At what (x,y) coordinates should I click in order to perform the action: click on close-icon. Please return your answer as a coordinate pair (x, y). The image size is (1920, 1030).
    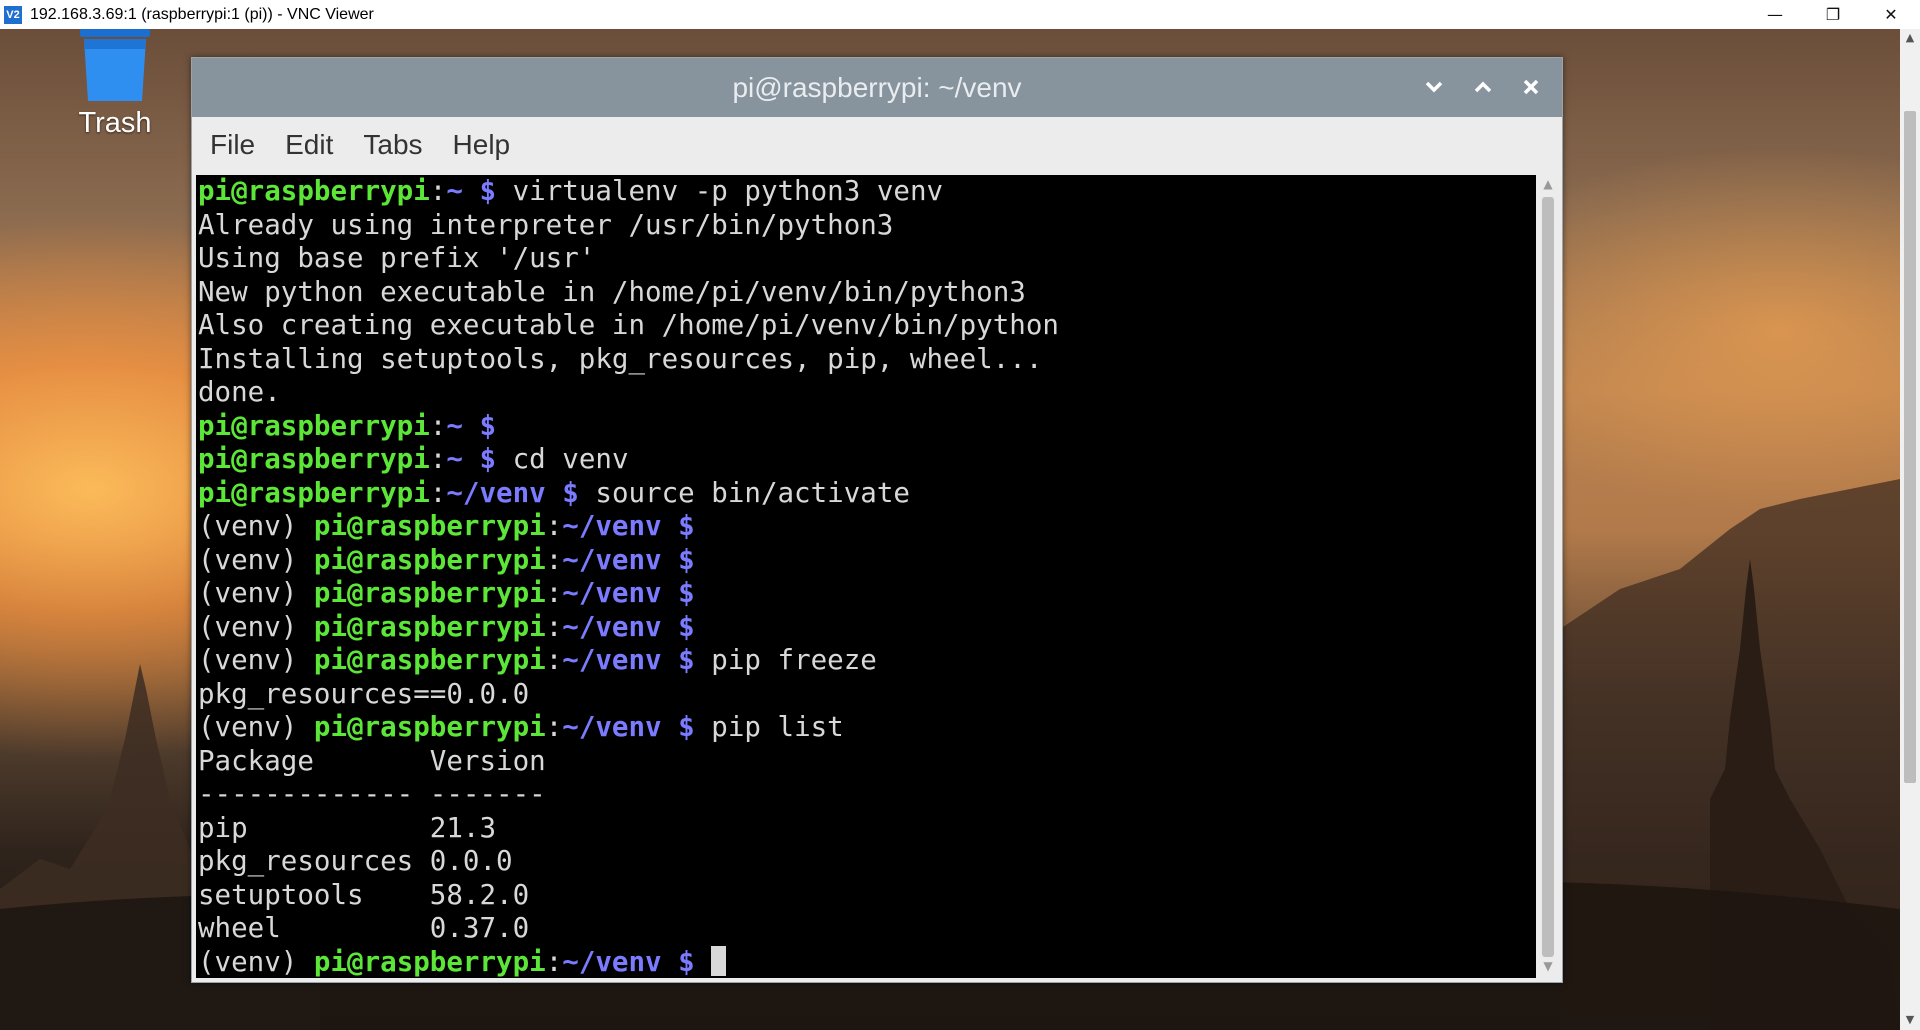
    Looking at the image, I should click on (1531, 87).